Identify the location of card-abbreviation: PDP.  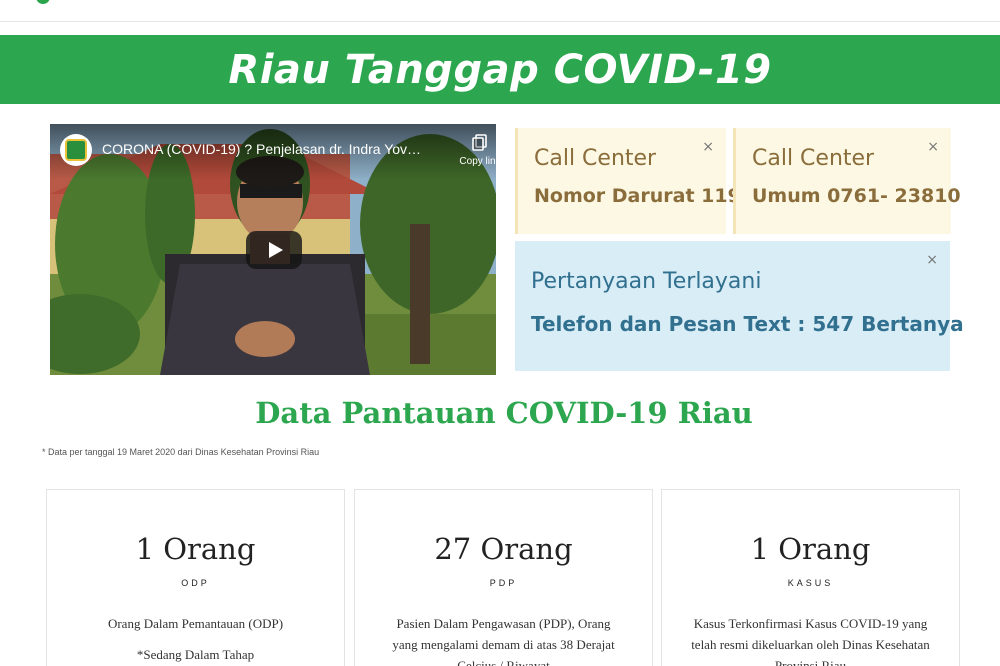
(503, 583).